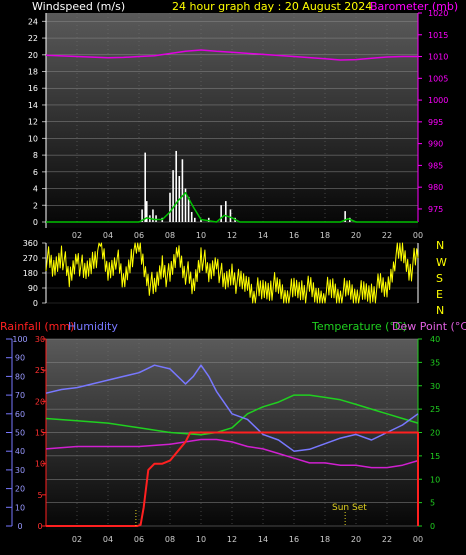  What do you see at coordinates (30, 243) in the screenshot?
I see `direction-tick-label: 360` at bounding box center [30, 243].